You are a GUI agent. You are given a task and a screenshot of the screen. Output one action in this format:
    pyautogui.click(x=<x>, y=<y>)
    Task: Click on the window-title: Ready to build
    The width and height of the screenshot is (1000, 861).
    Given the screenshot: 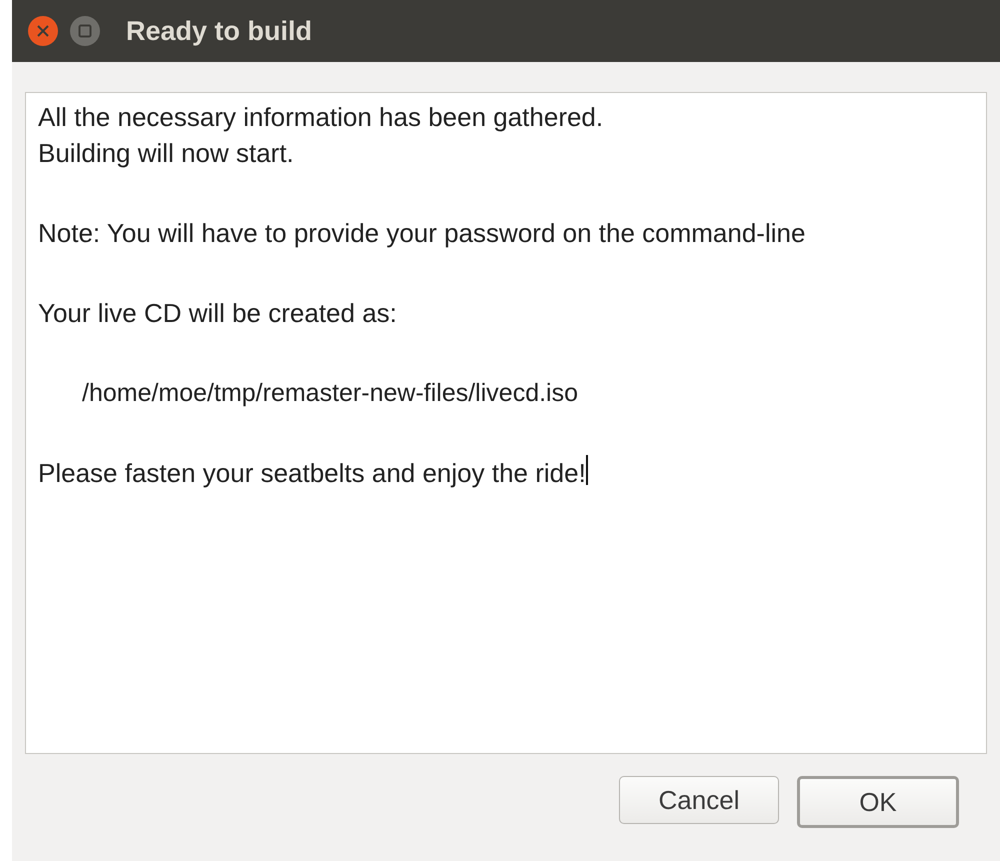 What is the action you would take?
    pyautogui.click(x=219, y=31)
    